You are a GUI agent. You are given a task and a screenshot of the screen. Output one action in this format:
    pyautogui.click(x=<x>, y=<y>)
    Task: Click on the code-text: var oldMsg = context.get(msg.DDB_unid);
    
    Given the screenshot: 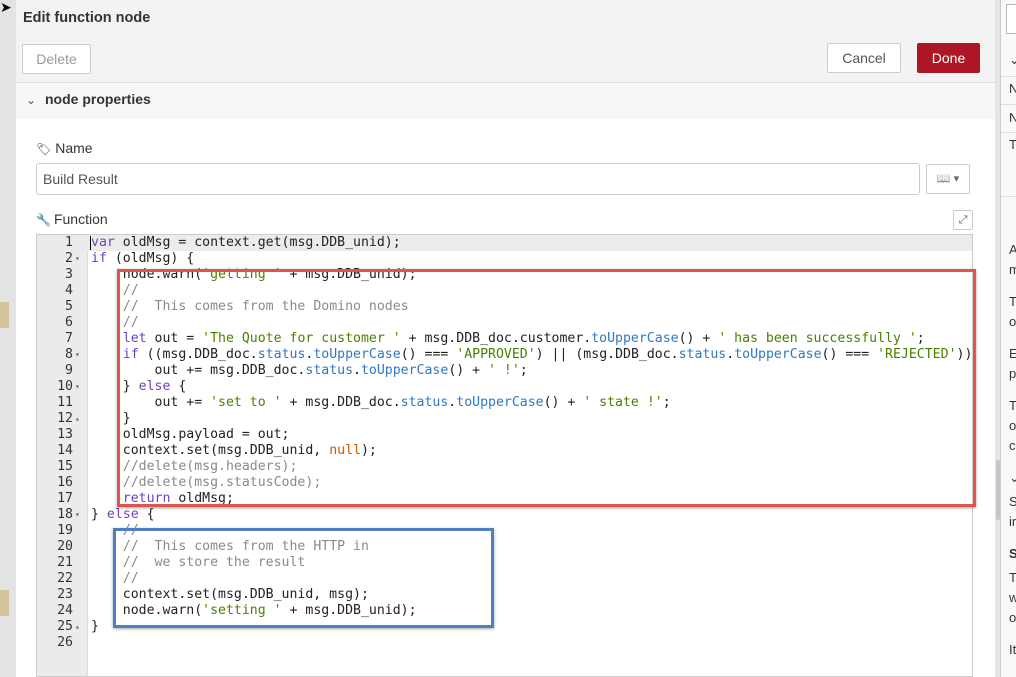 What is the action you would take?
    pyautogui.click(x=246, y=242)
    